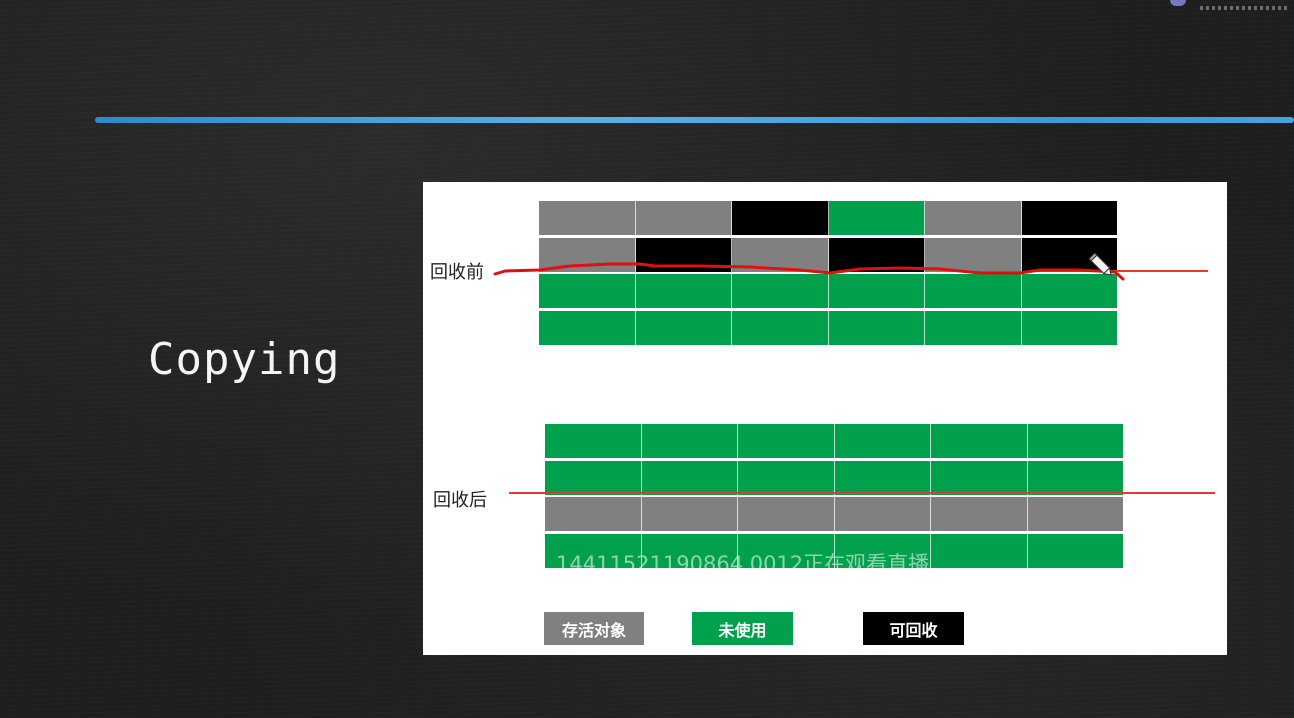  I want to click on live-viewer-watermark: 14411521190864 0012正在观看直播, so click(743, 564).